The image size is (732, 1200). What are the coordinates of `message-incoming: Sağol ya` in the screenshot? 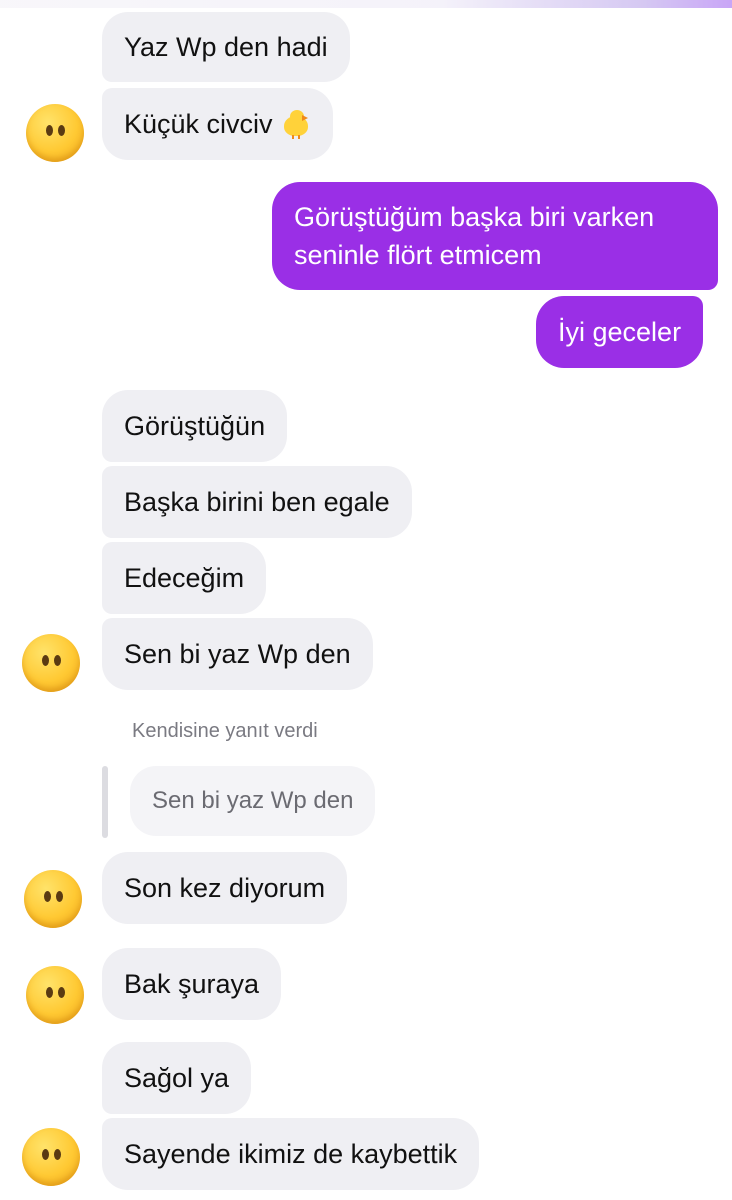 It's located at (177, 1078).